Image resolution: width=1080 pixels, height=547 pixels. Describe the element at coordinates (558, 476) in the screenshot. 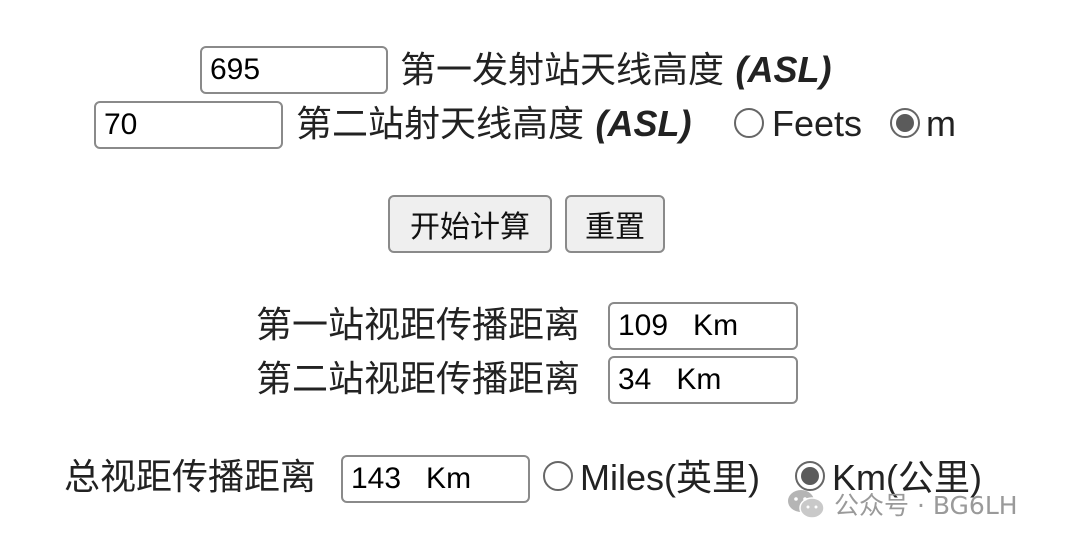

I see `miles-radio` at that location.